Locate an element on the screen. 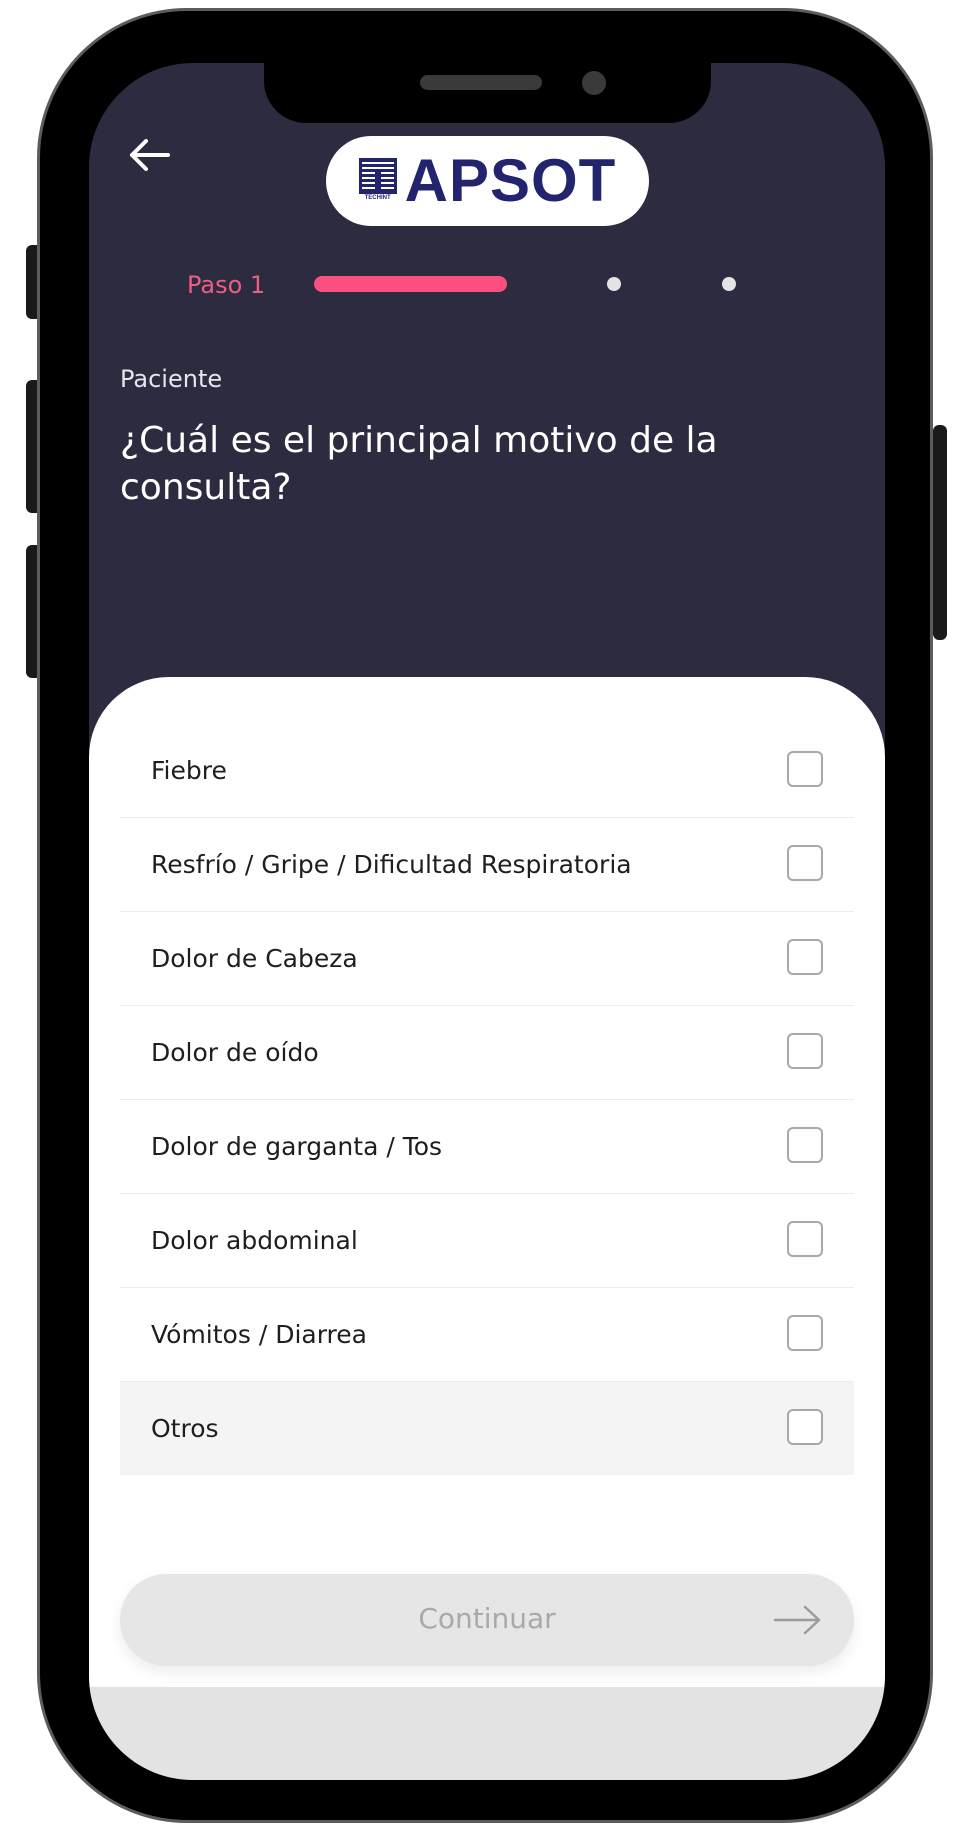 The height and width of the screenshot is (1825, 961). step-progress-active is located at coordinates (410, 284).